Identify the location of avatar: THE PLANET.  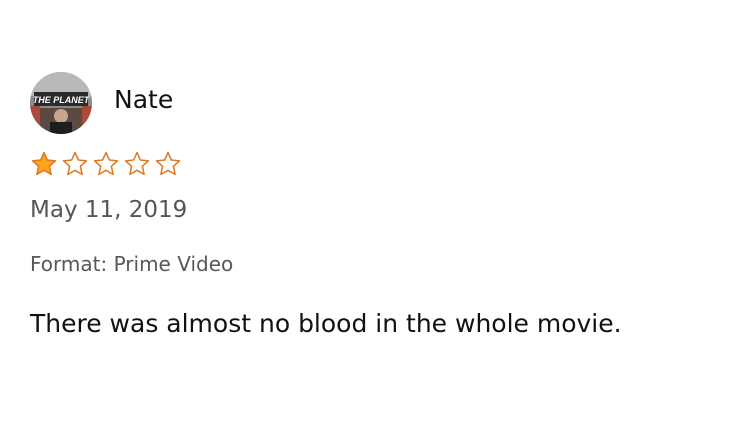
(61, 103).